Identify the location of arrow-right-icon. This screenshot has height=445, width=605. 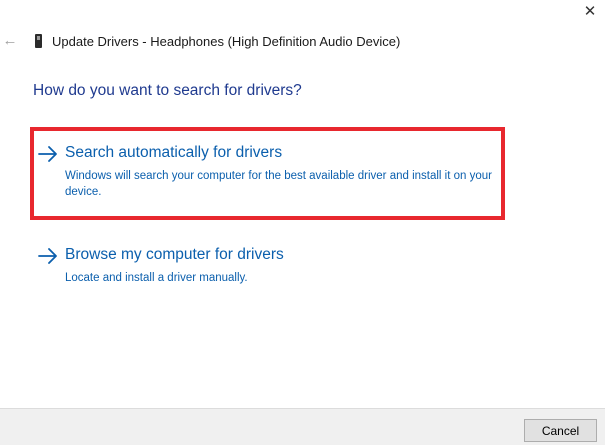
(47, 256).